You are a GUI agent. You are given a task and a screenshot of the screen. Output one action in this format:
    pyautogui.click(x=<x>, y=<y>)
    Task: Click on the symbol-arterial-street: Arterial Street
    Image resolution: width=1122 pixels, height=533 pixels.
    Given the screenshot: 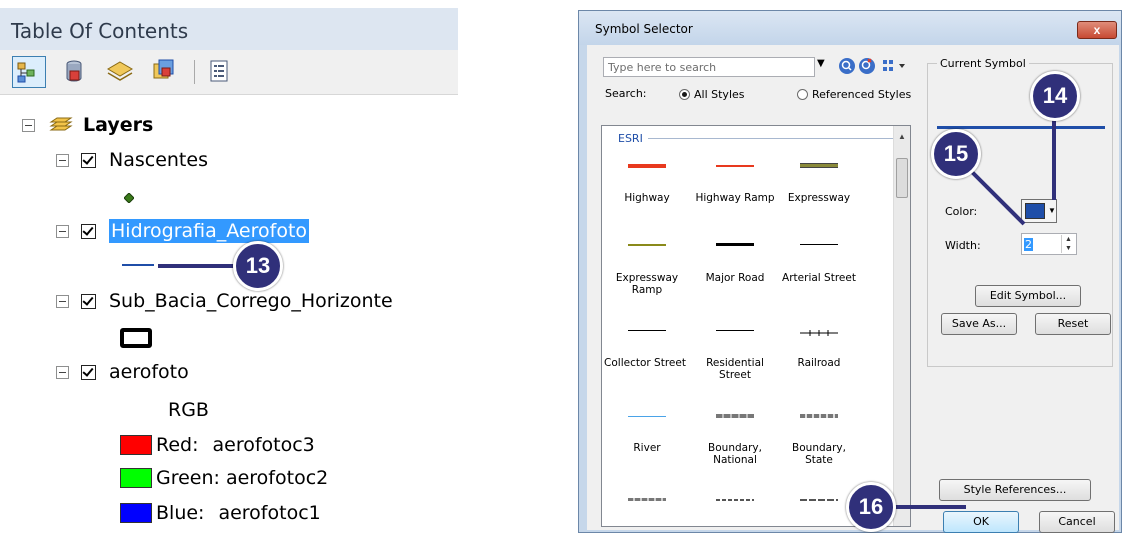 What is the action you would take?
    pyautogui.click(x=819, y=278)
    